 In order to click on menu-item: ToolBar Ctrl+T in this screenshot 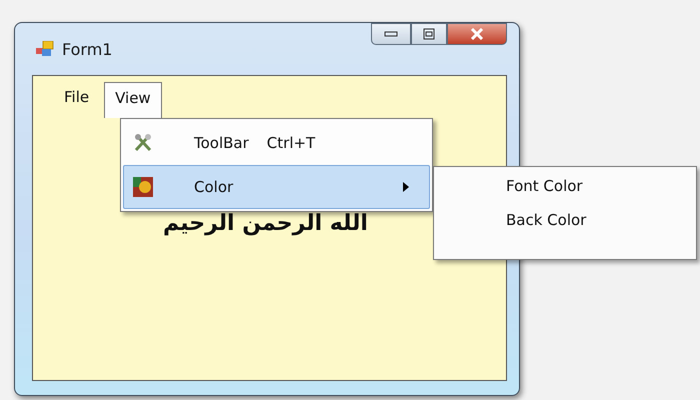, I will do `click(276, 143)`.